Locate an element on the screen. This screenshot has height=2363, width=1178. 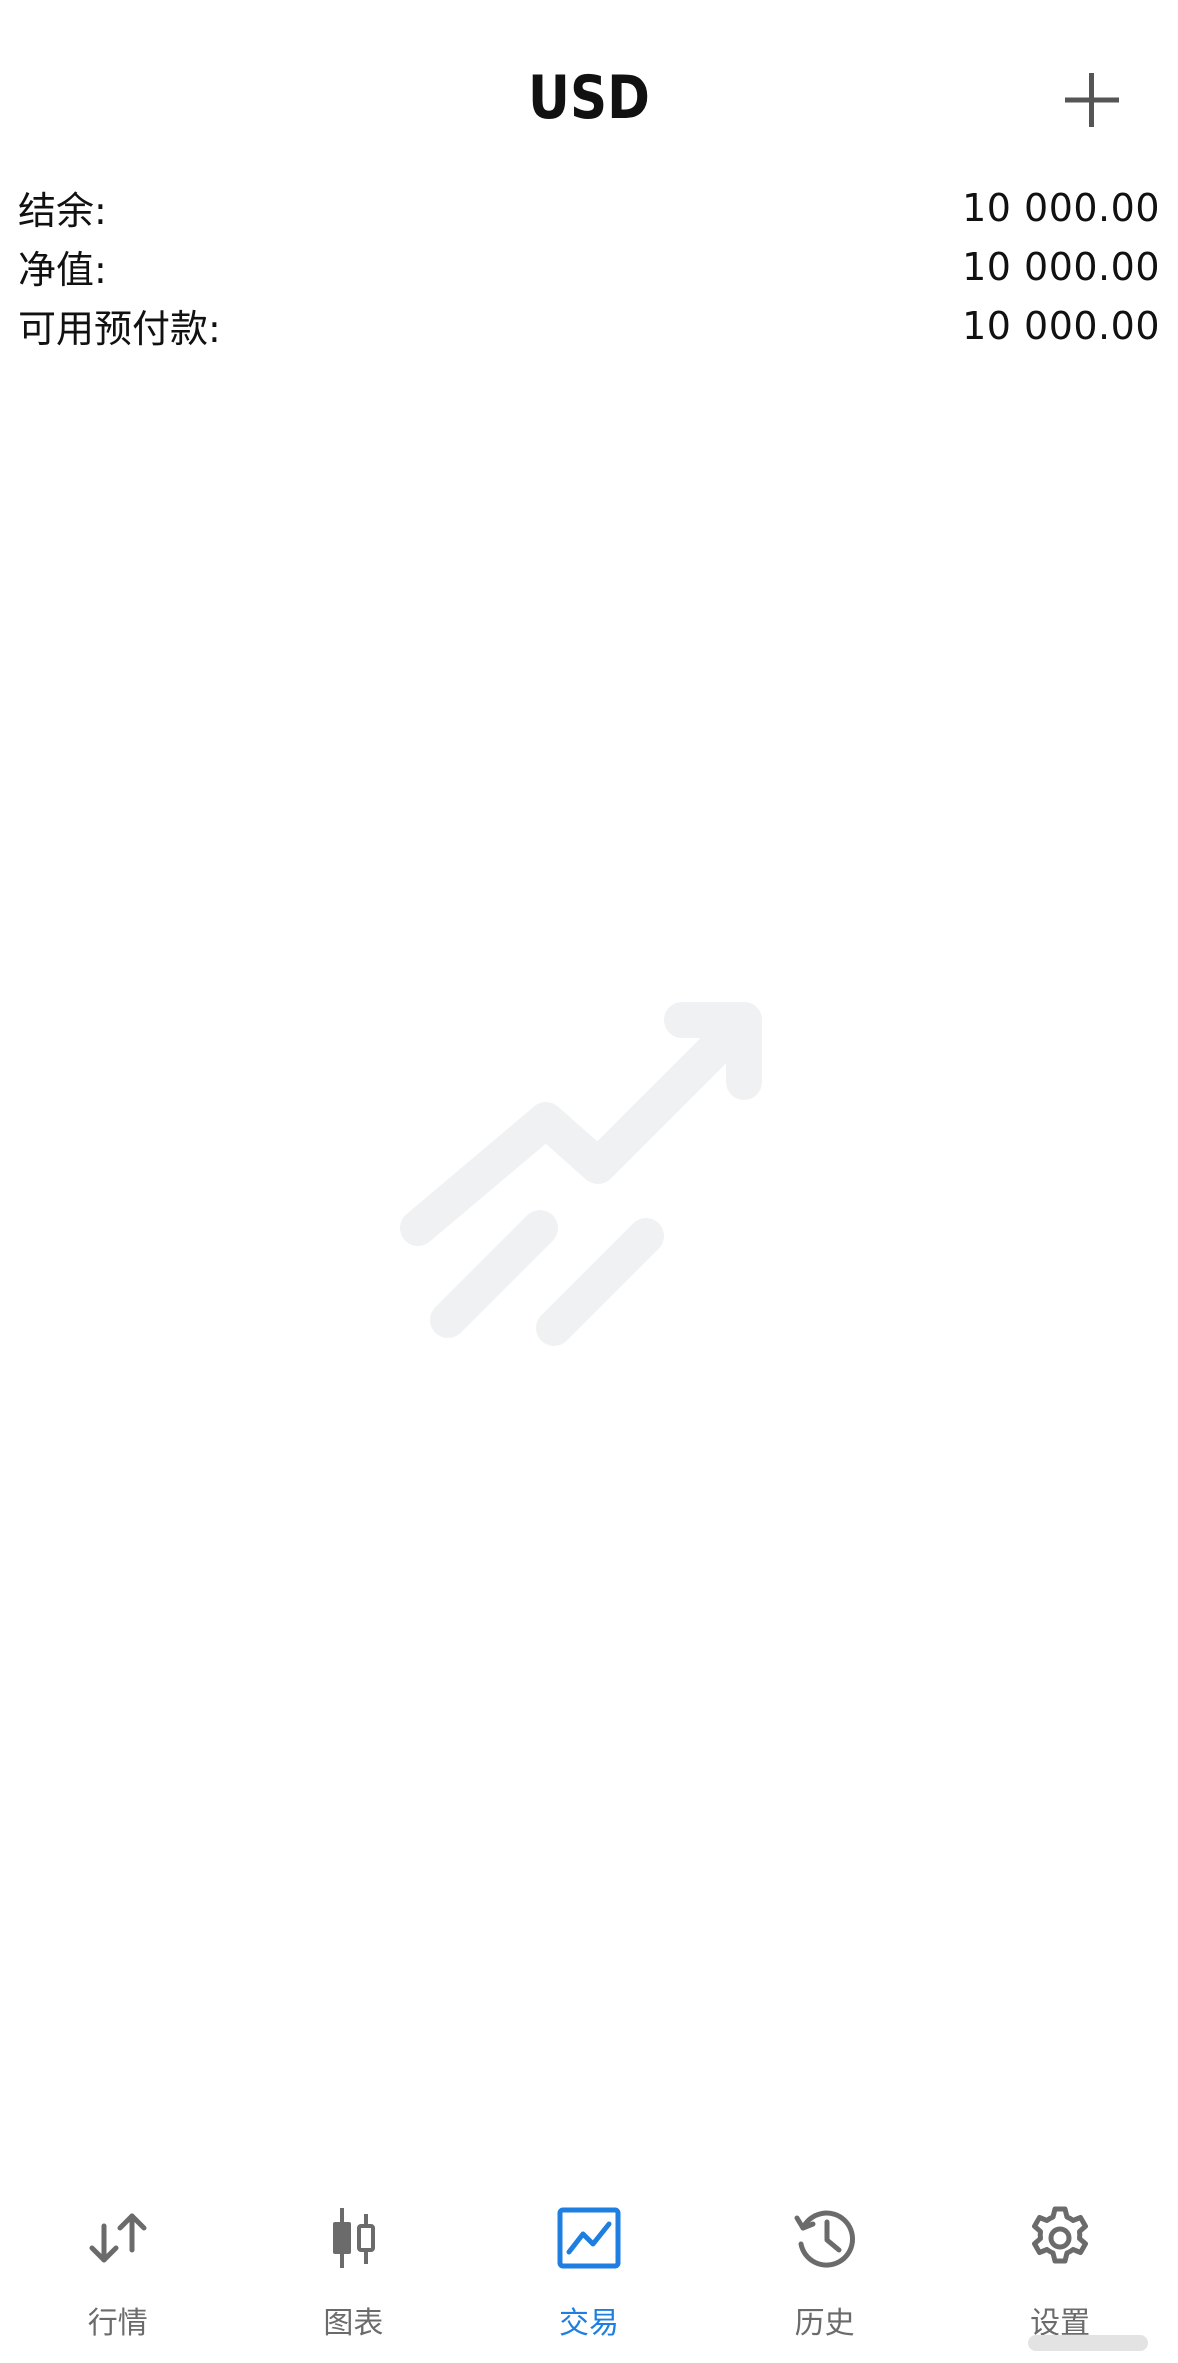
nav-item-trade: 交易 is located at coordinates (589, 2275).